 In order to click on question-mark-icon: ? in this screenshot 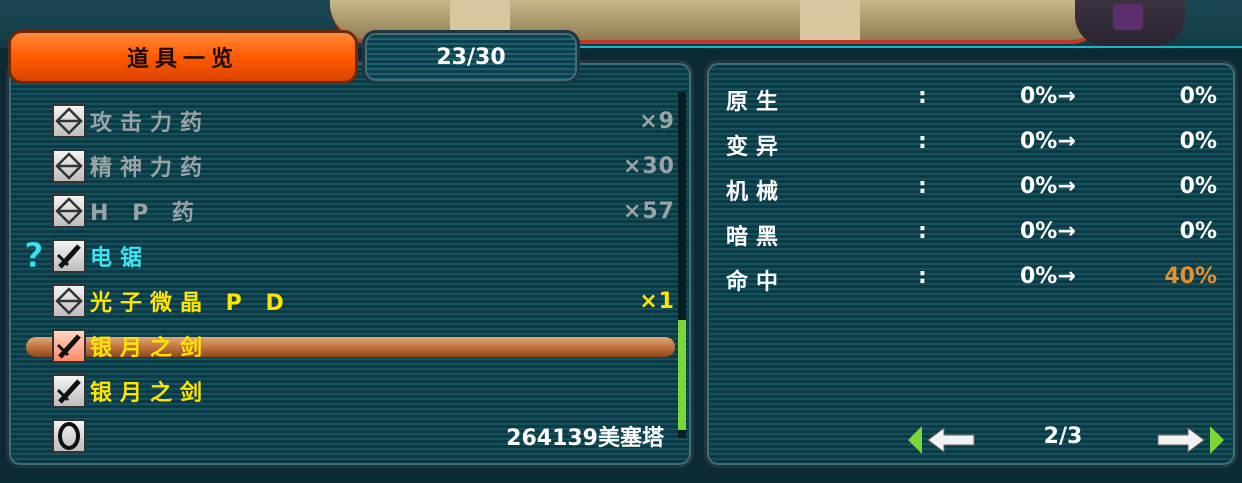, I will do `click(37, 256)`.